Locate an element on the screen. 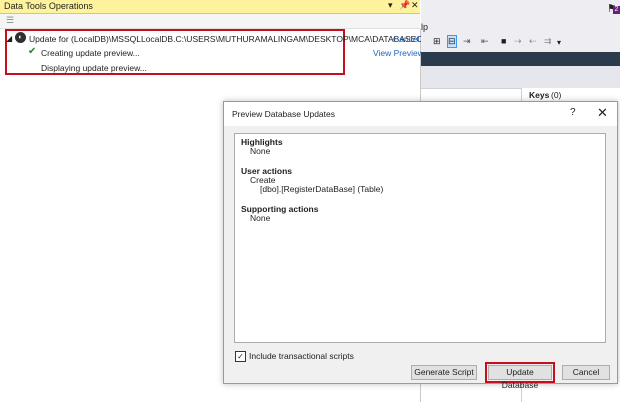 Image resolution: width=620 pixels, height=402 pixels. operation-cancel-link: Cancel is located at coordinates (406, 39).